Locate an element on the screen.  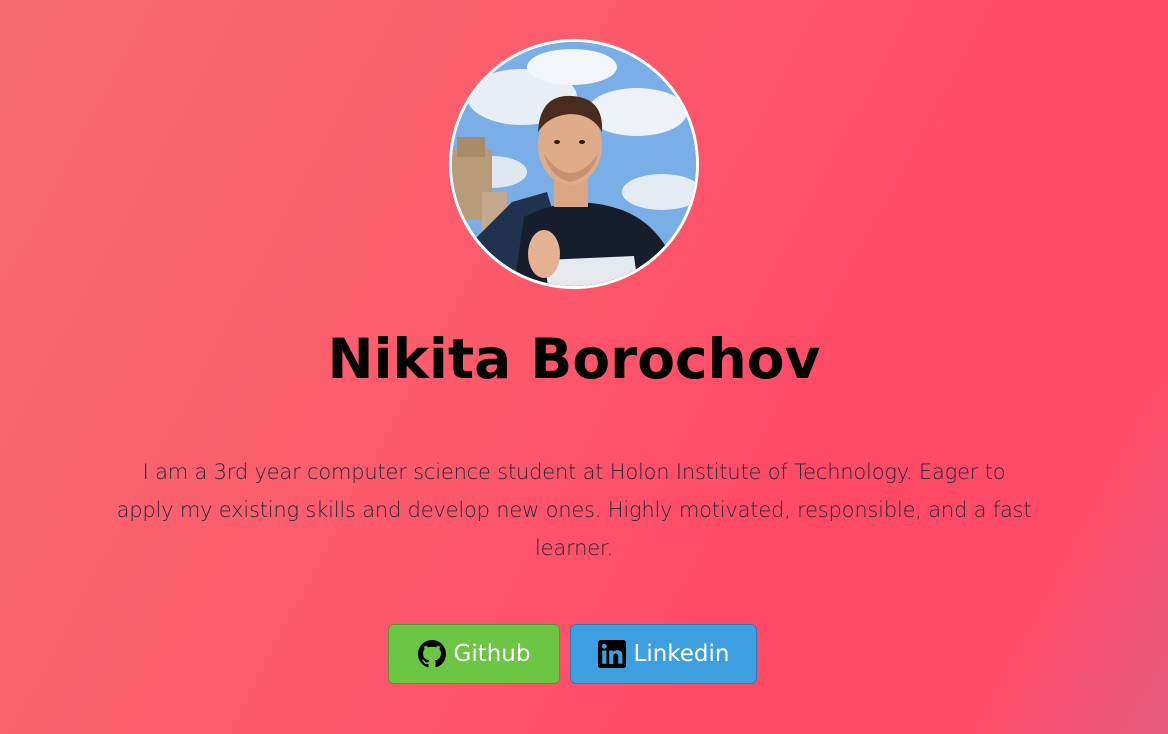
avatar is located at coordinates (574, 164).